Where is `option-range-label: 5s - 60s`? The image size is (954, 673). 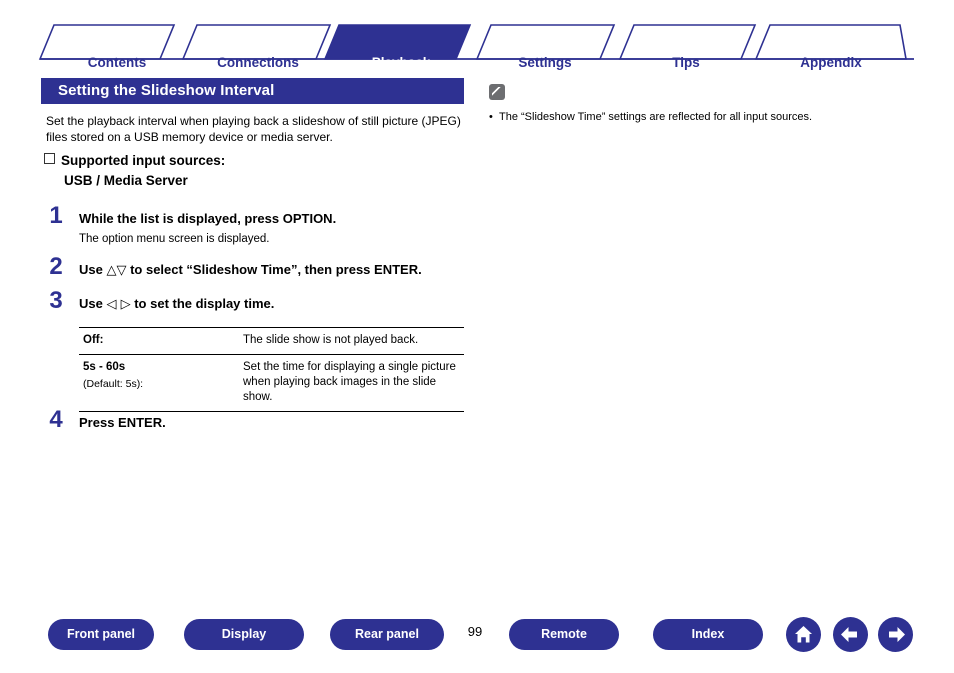 option-range-label: 5s - 60s is located at coordinates (104, 367).